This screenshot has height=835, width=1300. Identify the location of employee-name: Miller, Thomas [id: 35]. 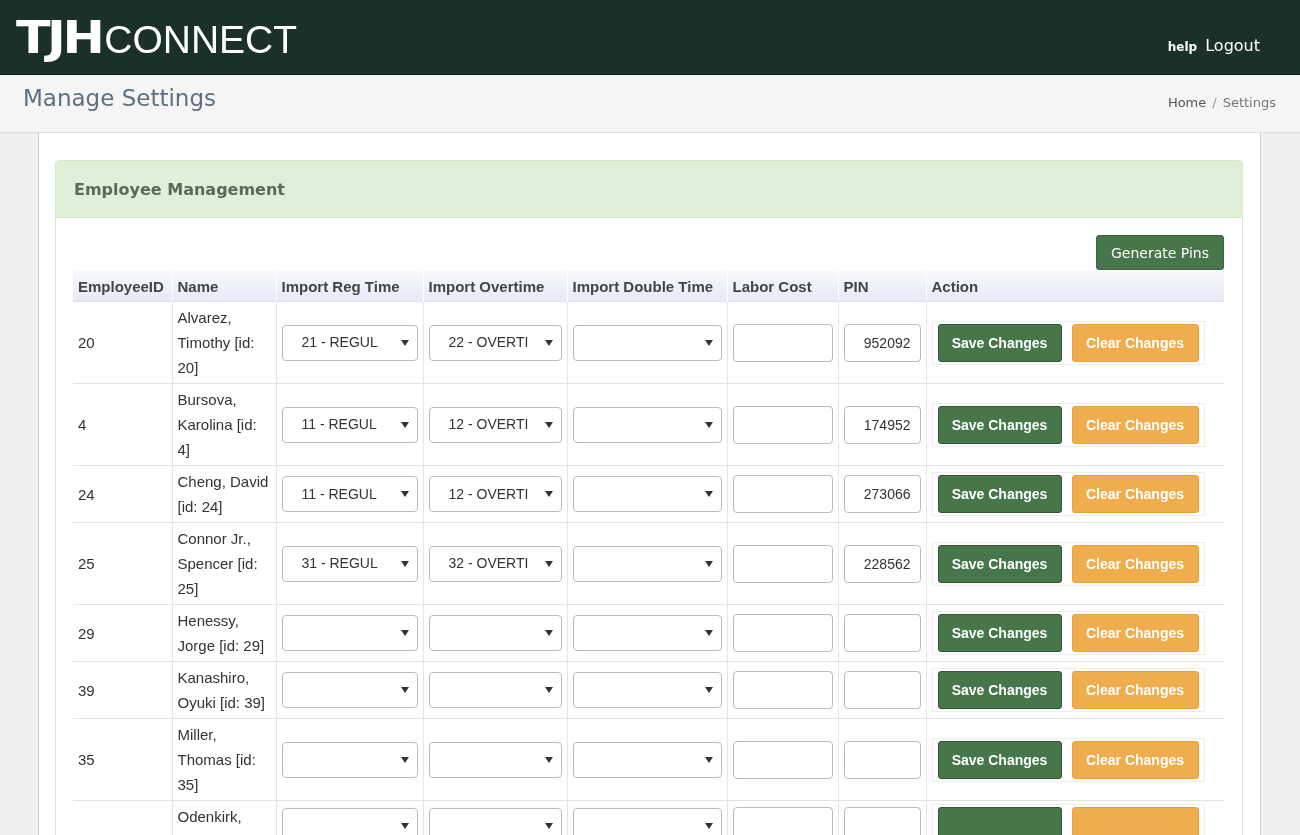
(216, 759).